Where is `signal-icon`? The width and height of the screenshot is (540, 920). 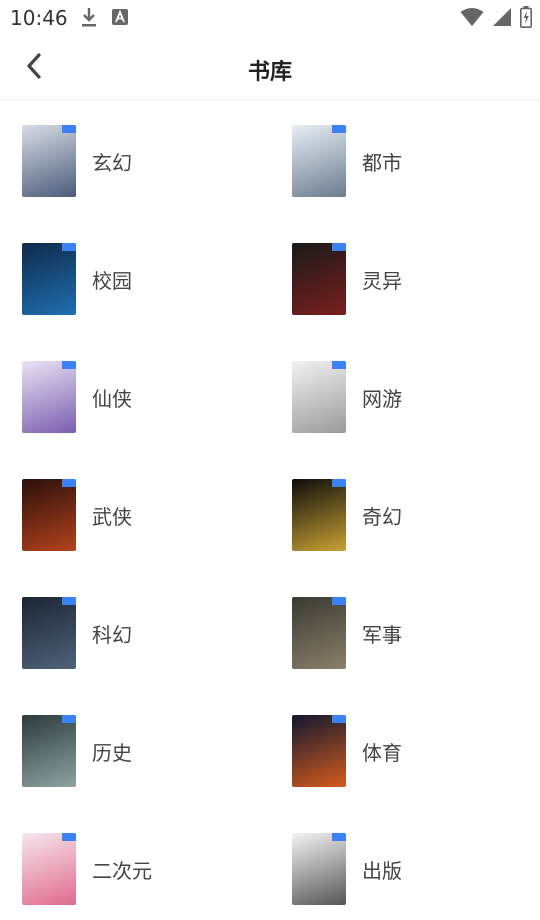 signal-icon is located at coordinates (502, 19).